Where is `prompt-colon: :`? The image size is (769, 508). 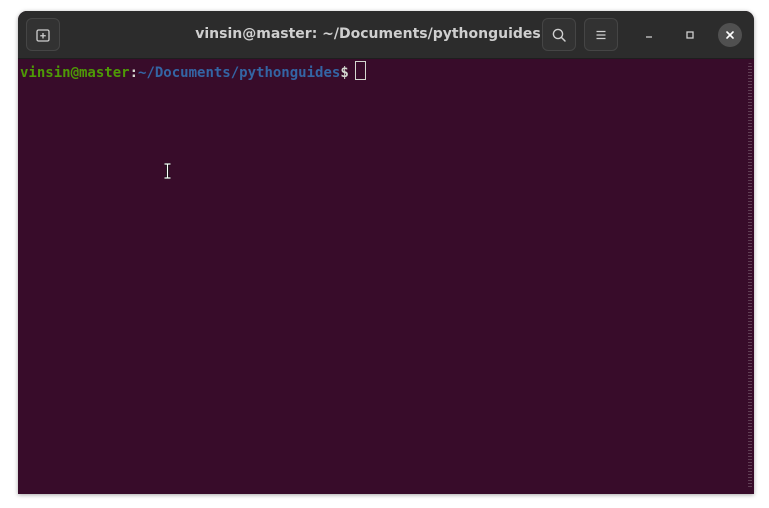
prompt-colon: : is located at coordinates (134, 73).